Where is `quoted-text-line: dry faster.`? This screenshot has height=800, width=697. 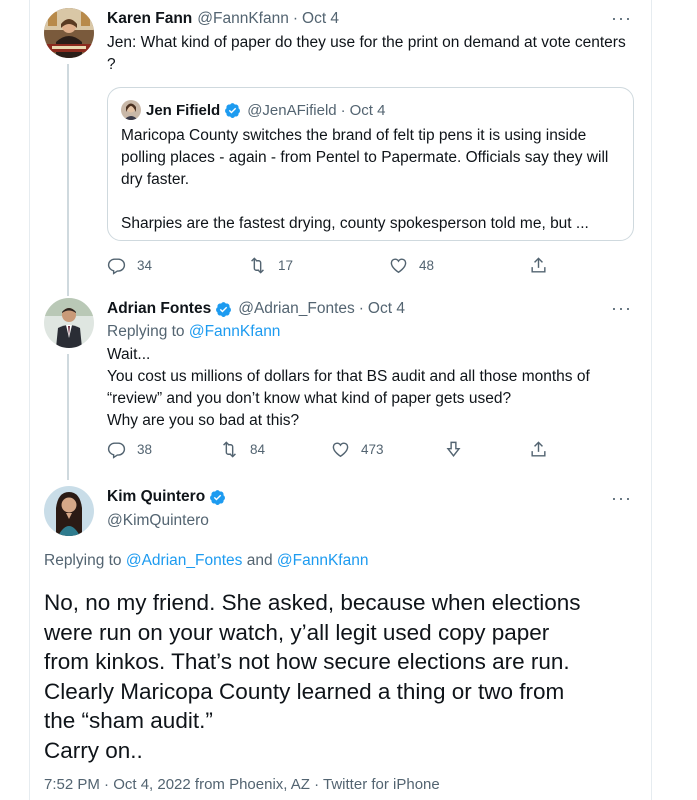 quoted-text-line: dry faster. is located at coordinates (155, 179).